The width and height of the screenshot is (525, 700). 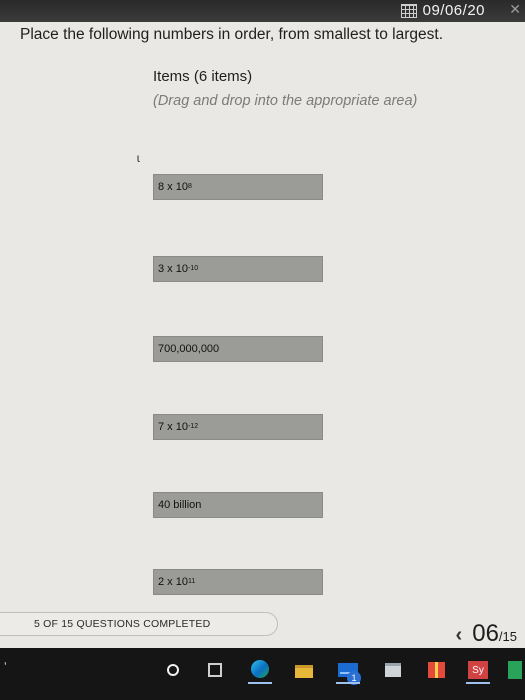 What do you see at coordinates (191, 581) in the screenshot?
I see `item-exponent: 11` at bounding box center [191, 581].